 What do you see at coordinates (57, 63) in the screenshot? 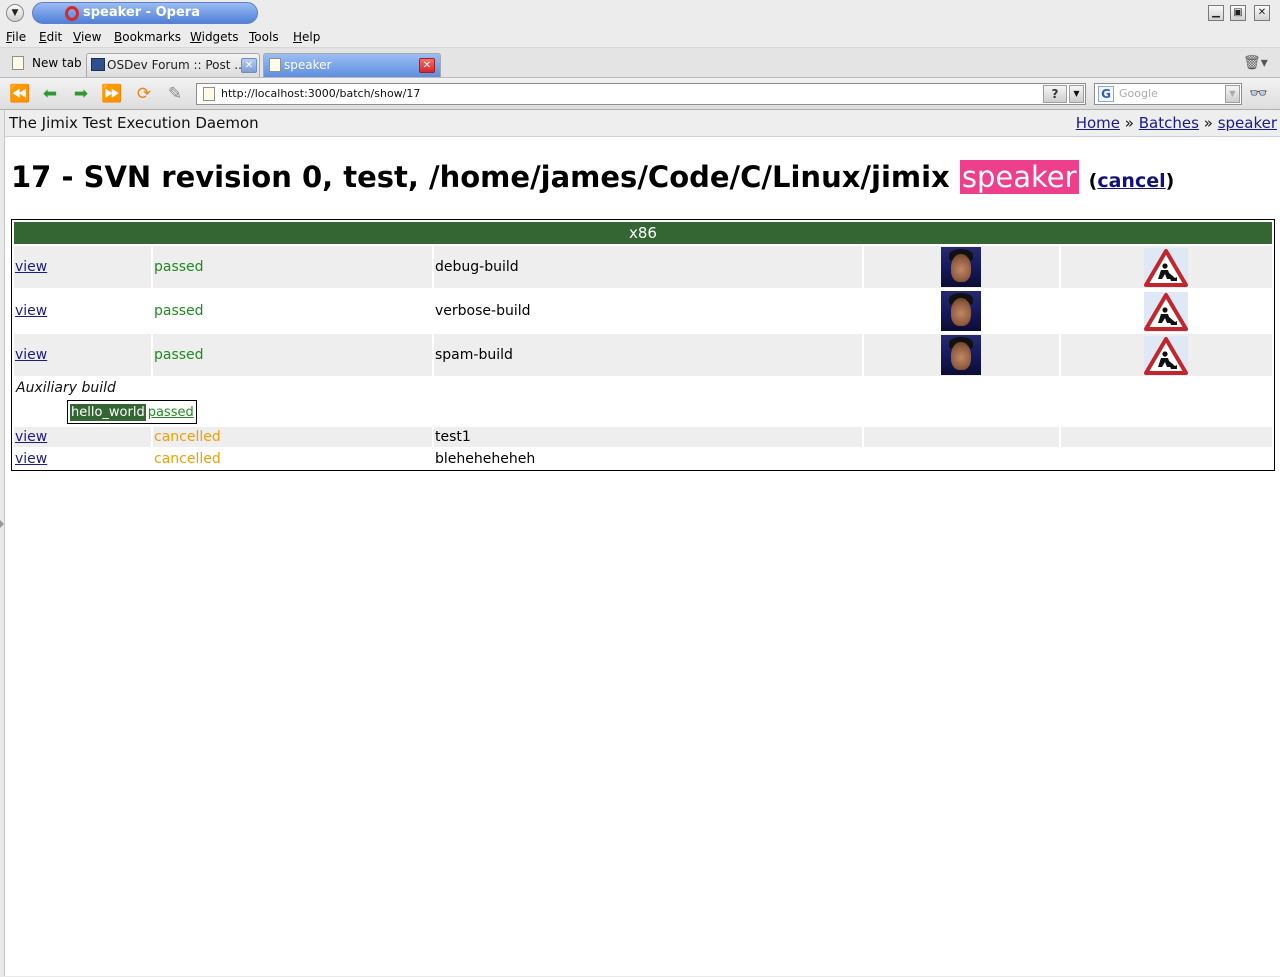
I see `new-tab-label: New tab` at bounding box center [57, 63].